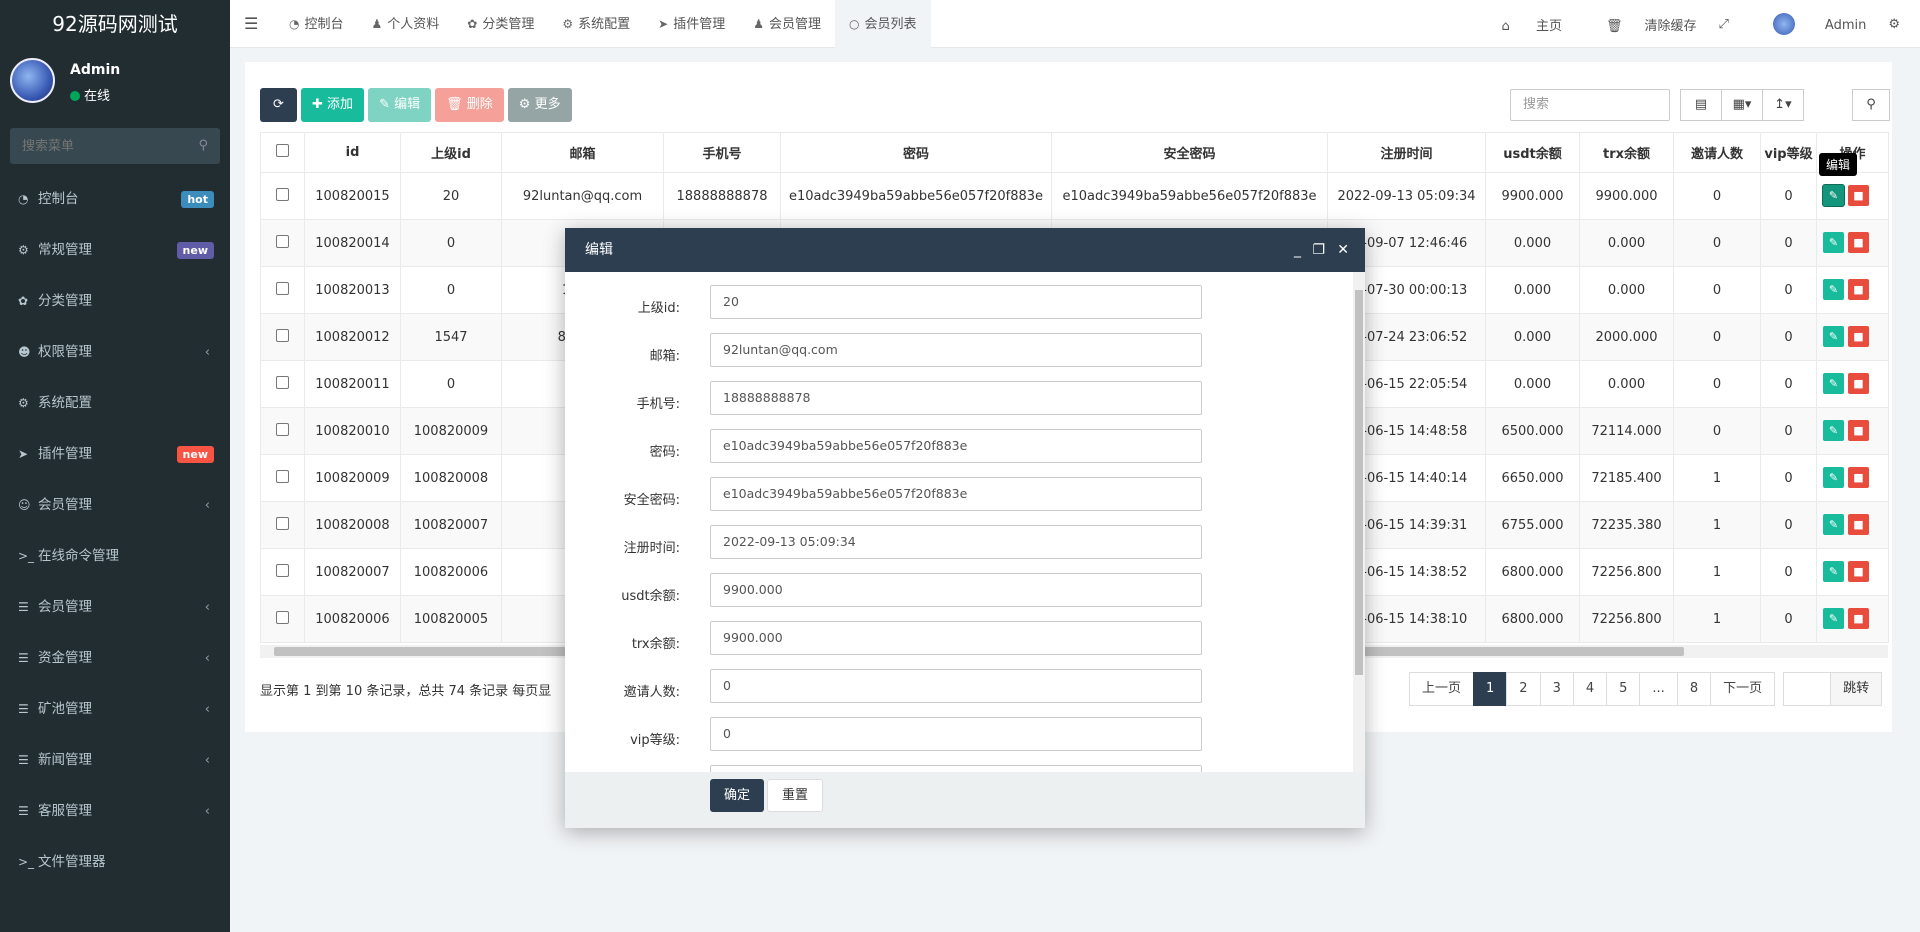 The width and height of the screenshot is (1920, 932). Describe the element at coordinates (1626, 152) in the screenshot. I see `col-header: trx余额` at that location.